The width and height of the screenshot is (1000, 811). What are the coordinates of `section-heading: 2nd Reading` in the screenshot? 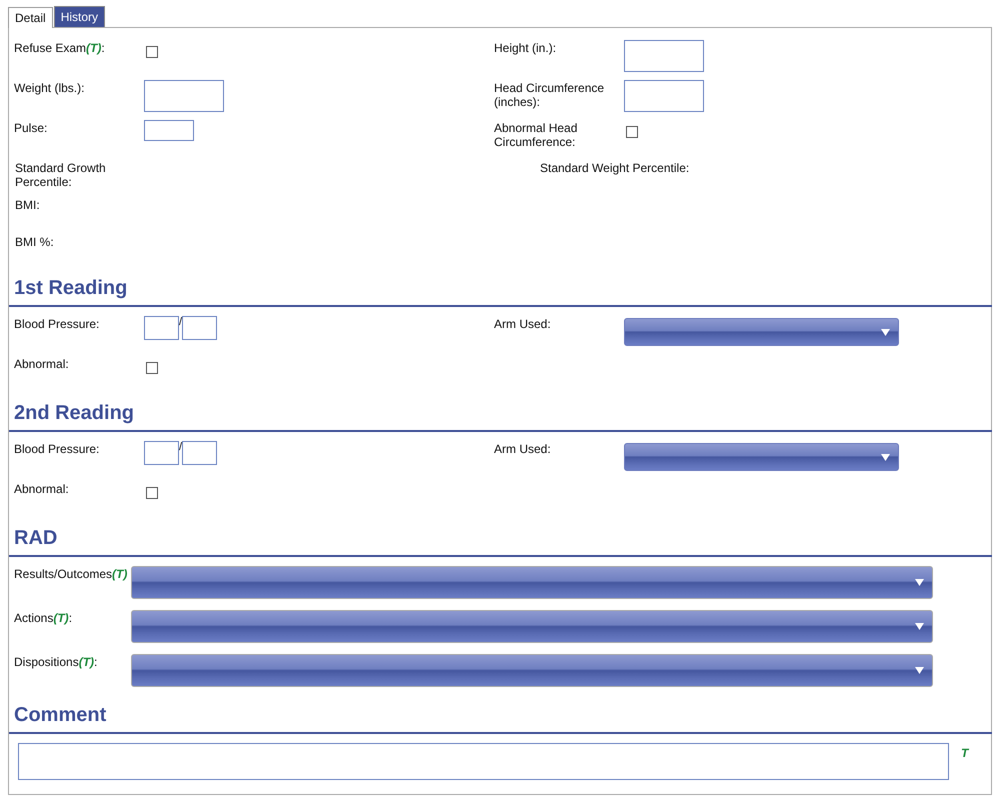 It's located at (500, 414).